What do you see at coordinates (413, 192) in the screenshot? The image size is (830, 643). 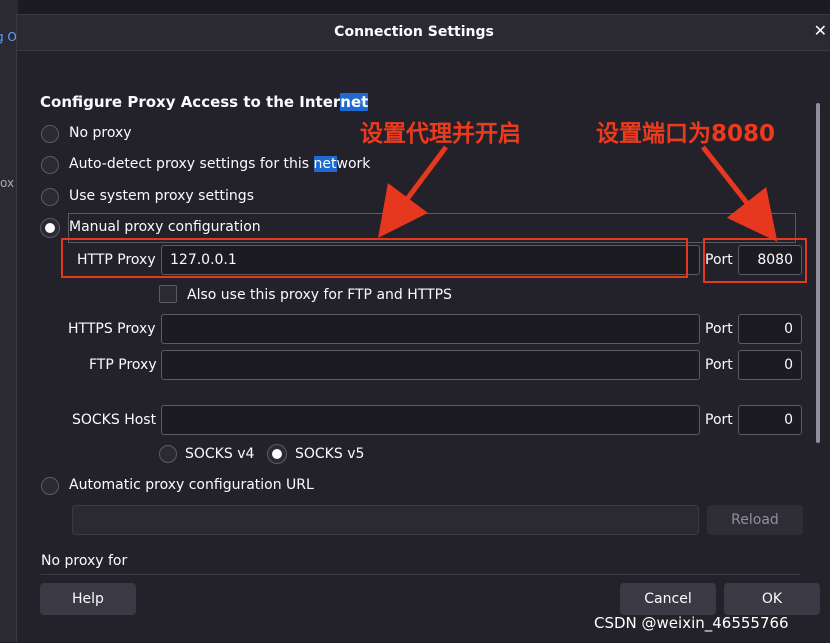 I see `arrow-to-http-proxy` at bounding box center [413, 192].